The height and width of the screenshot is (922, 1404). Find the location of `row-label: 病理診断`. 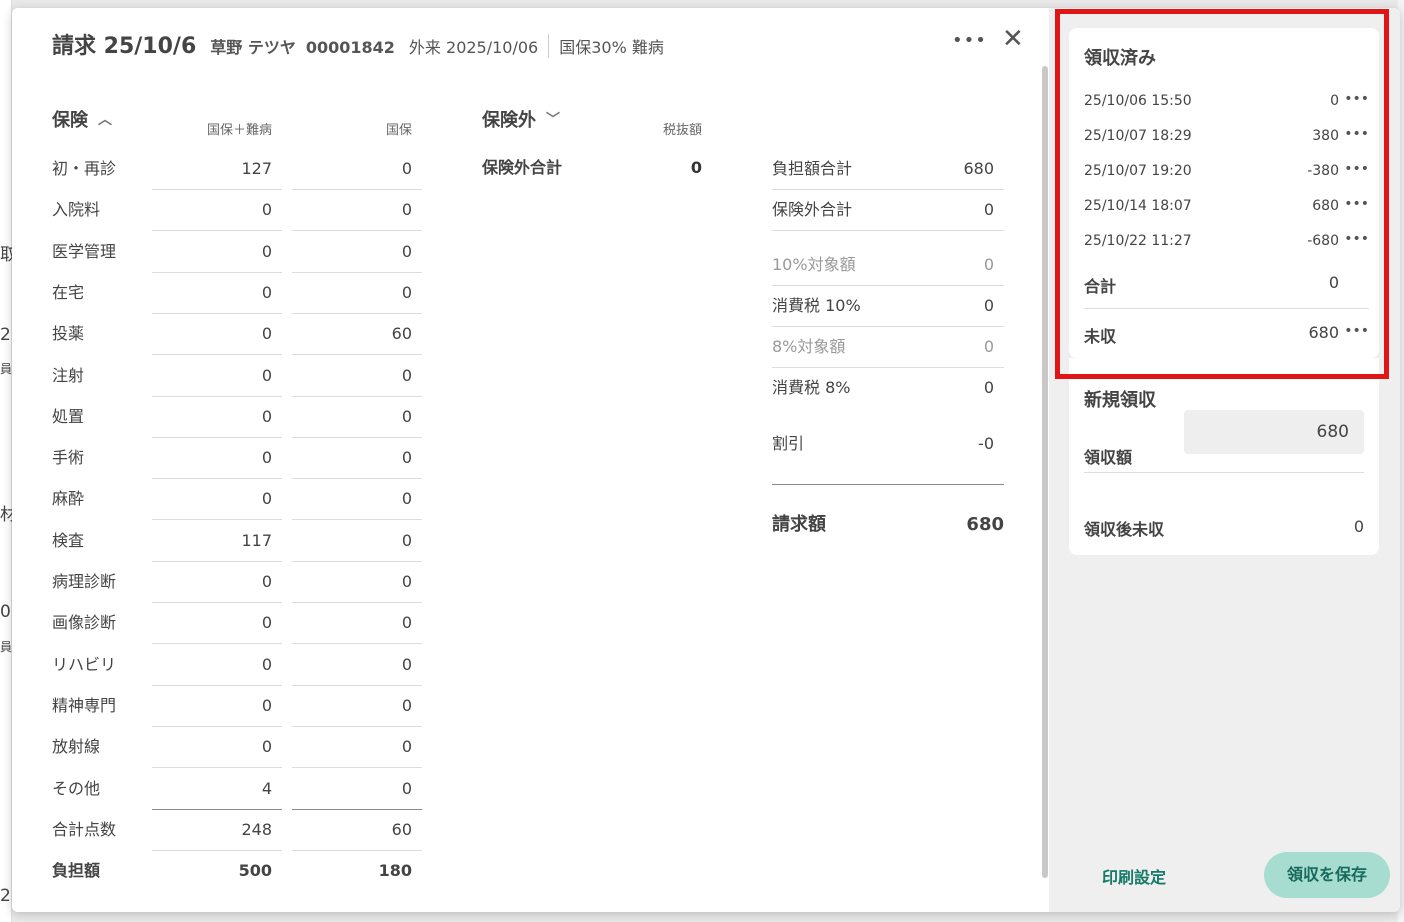

row-label: 病理診断 is located at coordinates (84, 581).